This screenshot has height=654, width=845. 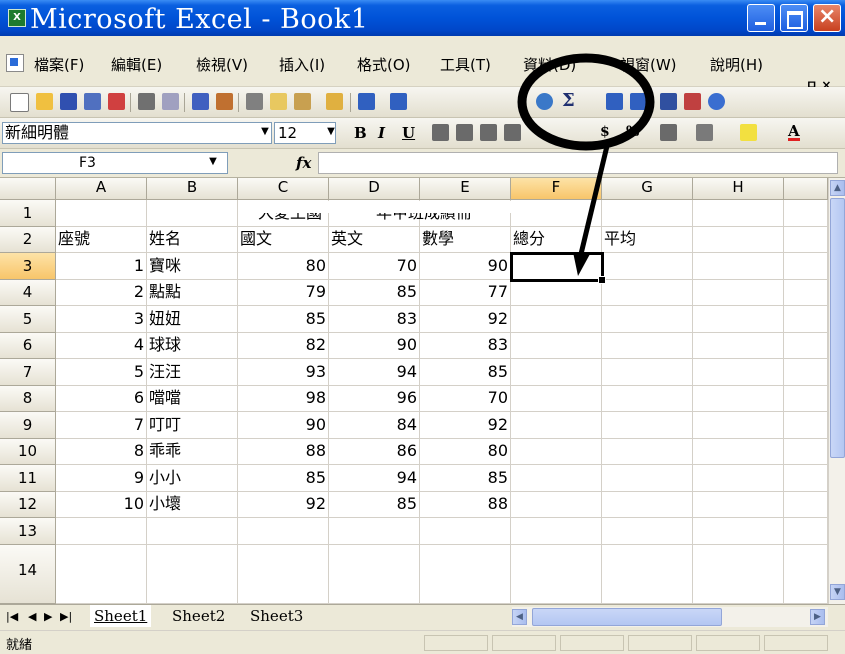 What do you see at coordinates (578, 163) in the screenshot?
I see `formula-input` at bounding box center [578, 163].